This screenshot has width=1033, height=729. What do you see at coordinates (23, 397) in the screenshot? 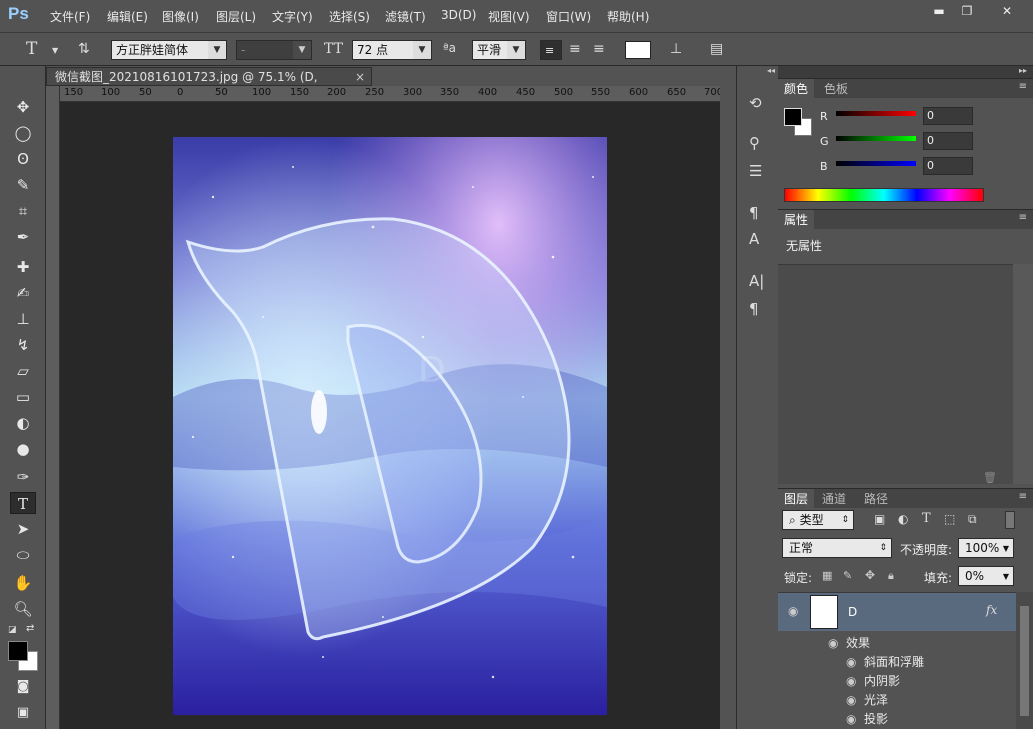
I see `gradient-tool-icon: ▭` at bounding box center [23, 397].